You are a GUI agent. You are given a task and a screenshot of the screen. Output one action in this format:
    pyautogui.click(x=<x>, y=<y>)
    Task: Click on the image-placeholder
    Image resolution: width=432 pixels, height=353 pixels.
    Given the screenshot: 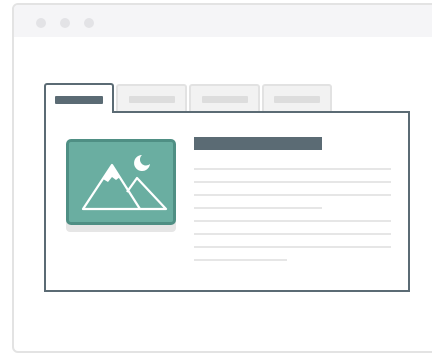 What is the action you would take?
    pyautogui.click(x=121, y=182)
    